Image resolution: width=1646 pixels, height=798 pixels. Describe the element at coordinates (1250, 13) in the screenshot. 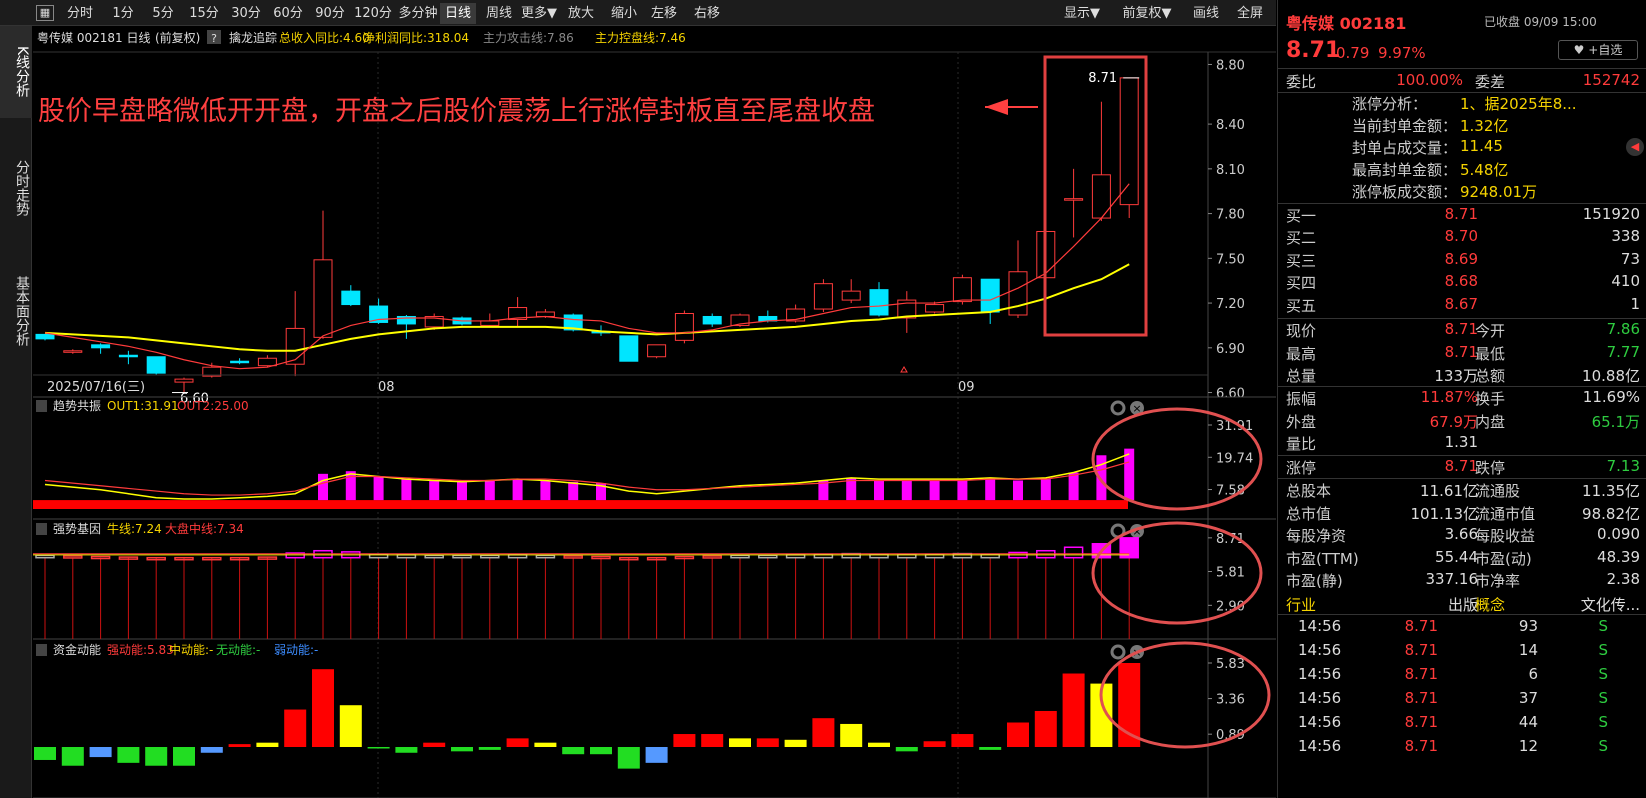

I see `toolbar-right-3: 全屏` at that location.